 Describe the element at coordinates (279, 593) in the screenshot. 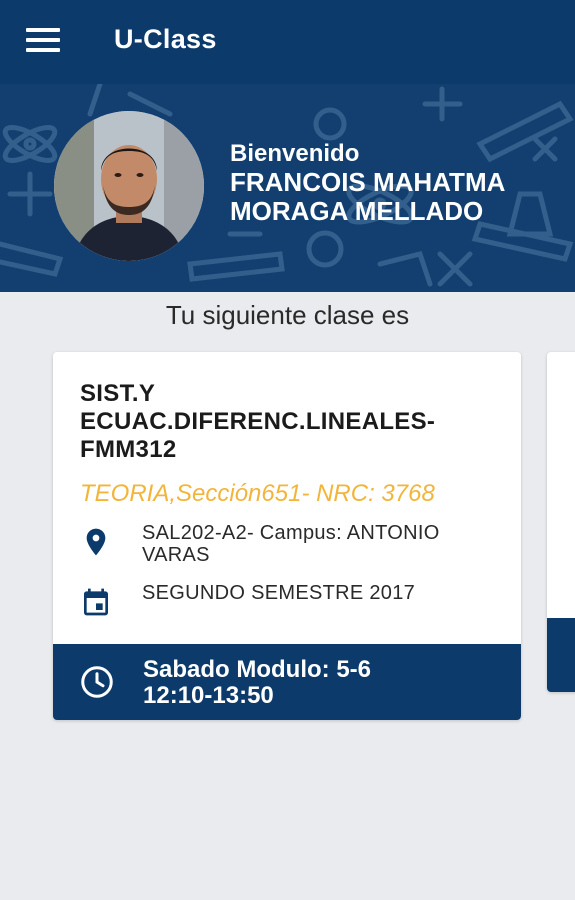

I see `term-text: SEGUNDO SEMESTRE 2017` at that location.